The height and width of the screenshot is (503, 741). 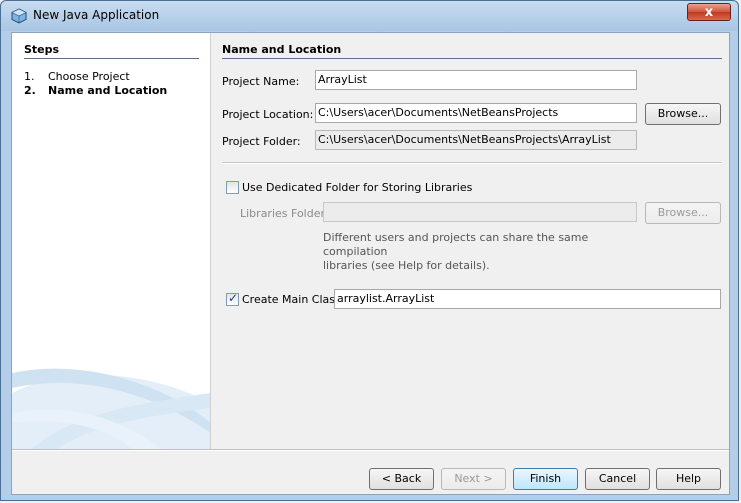 What do you see at coordinates (688, 479) in the screenshot?
I see `help-button: Help` at bounding box center [688, 479].